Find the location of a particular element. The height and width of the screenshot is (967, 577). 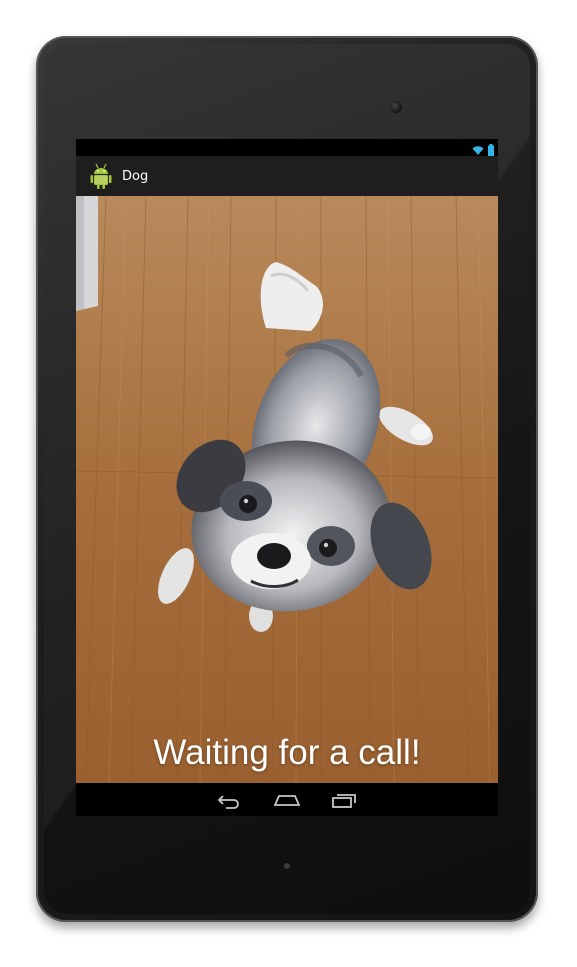

home-icon is located at coordinates (287, 800).